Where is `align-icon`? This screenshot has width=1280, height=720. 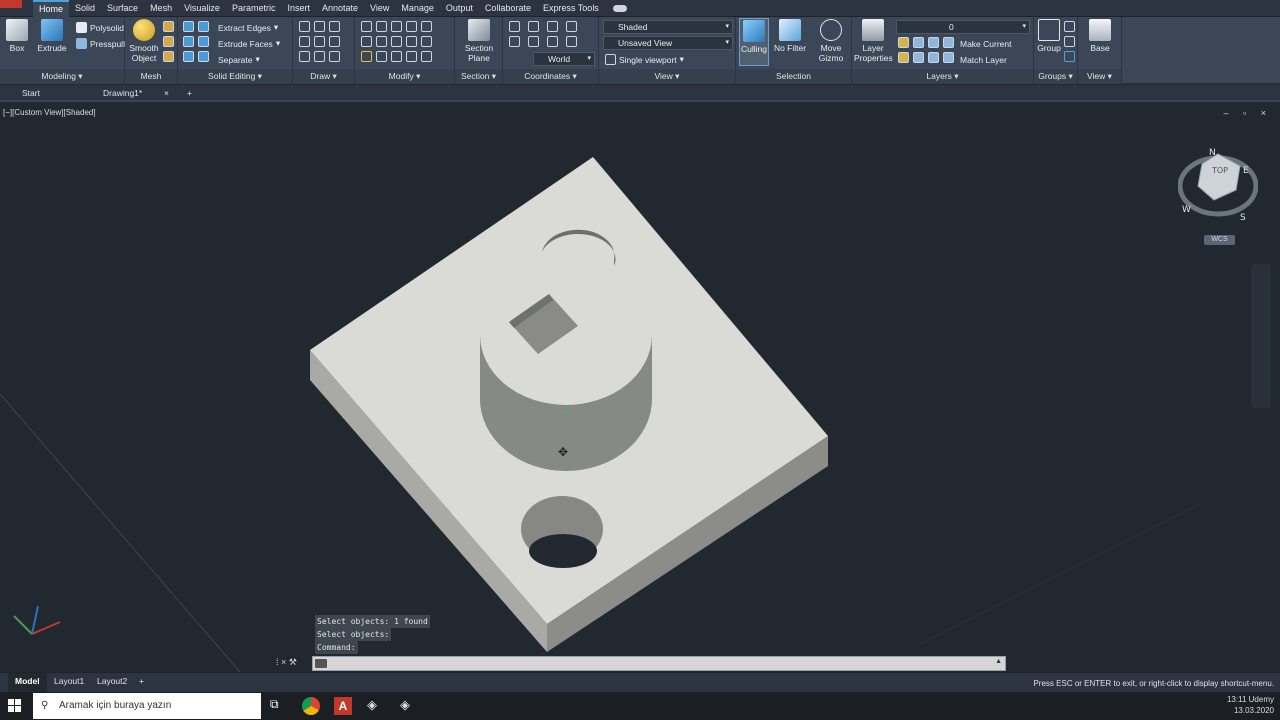 align-icon is located at coordinates (381, 41).